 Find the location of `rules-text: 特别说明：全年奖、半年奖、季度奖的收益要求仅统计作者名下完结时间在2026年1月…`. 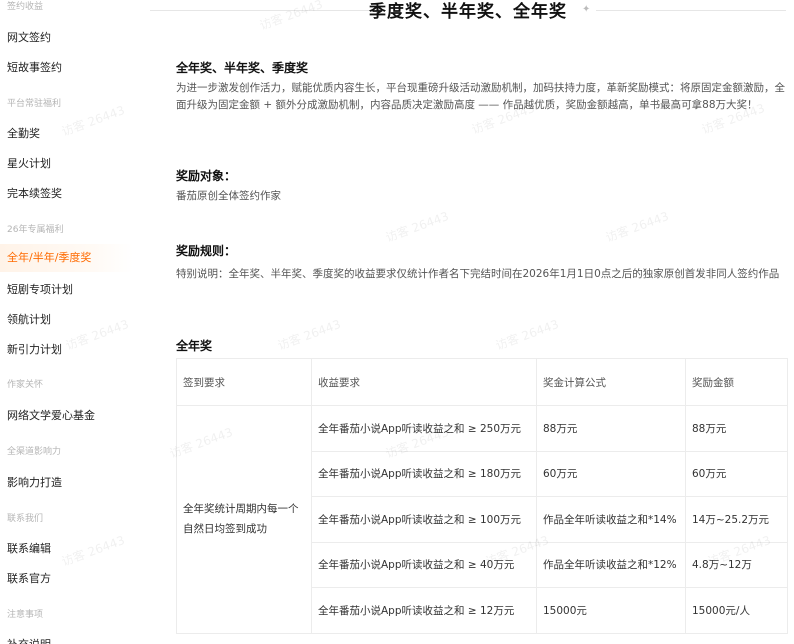

rules-text: 特别说明：全年奖、半年奖、季度奖的收益要求仅统计作者名下完结时间在2026年1月… is located at coordinates (478, 274).